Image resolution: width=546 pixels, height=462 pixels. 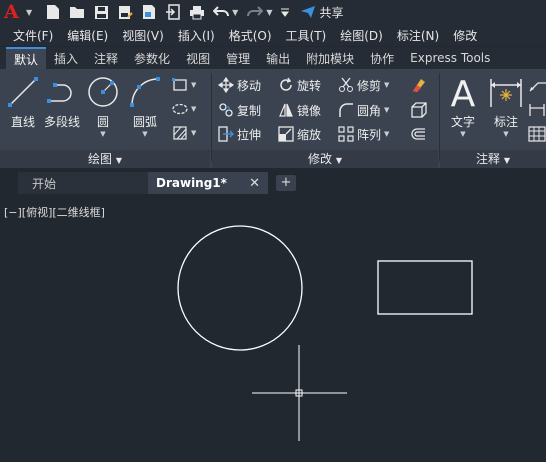 I want to click on line-label: 直线, so click(x=22, y=122).